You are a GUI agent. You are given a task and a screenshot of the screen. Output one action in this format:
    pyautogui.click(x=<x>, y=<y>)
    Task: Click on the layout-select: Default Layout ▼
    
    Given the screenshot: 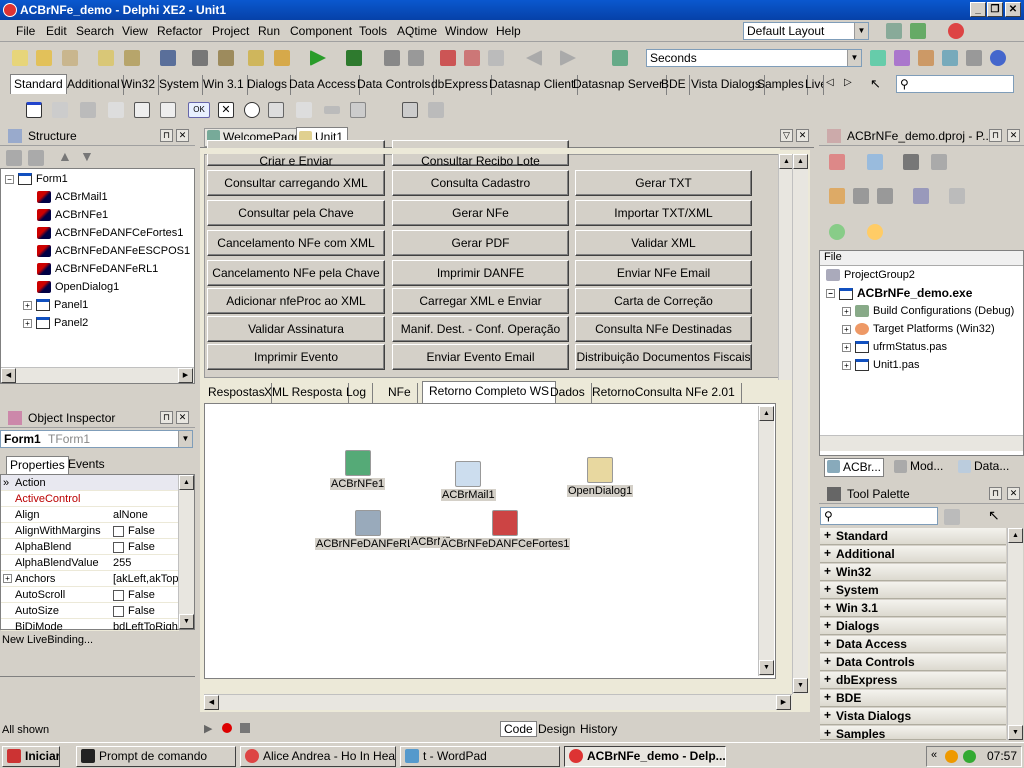 What is the action you would take?
    pyautogui.click(x=806, y=31)
    